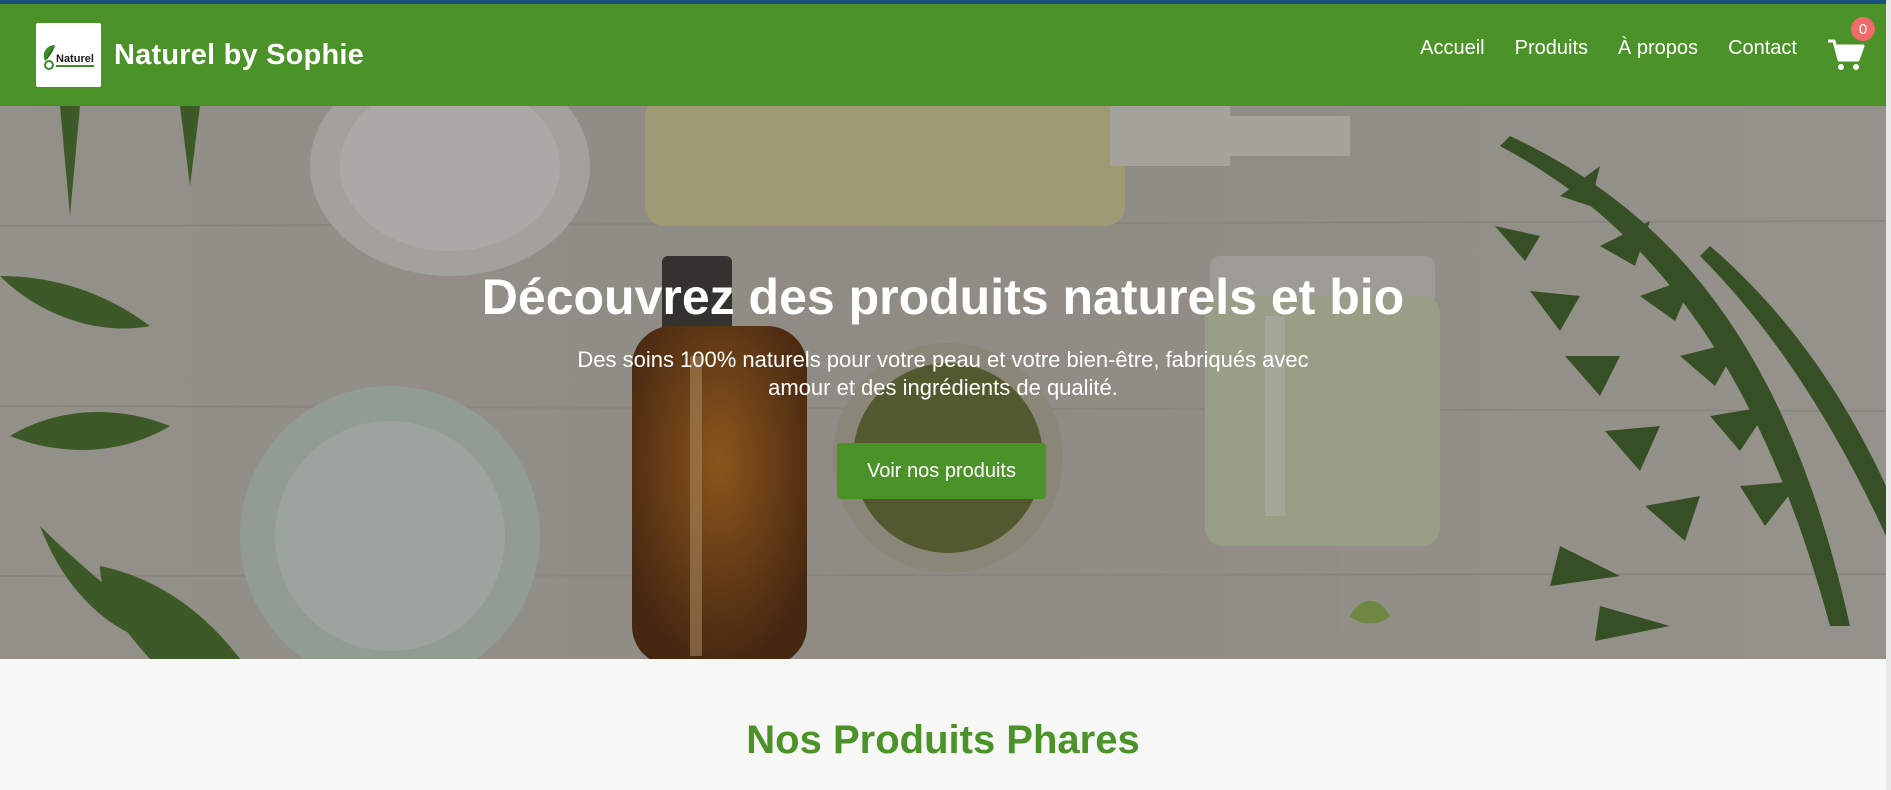 This screenshot has width=1891, height=790. I want to click on cart-count-badge: 0, so click(1863, 29).